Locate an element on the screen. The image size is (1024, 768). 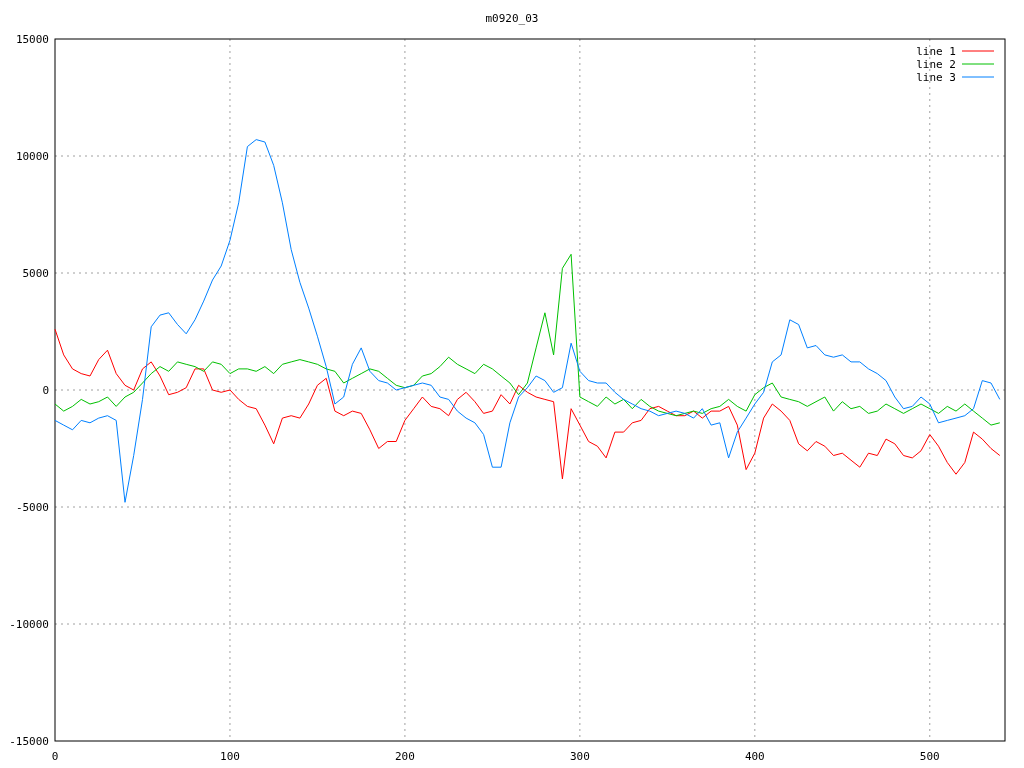
x-tick-label: 500 is located at coordinates (929, 756).